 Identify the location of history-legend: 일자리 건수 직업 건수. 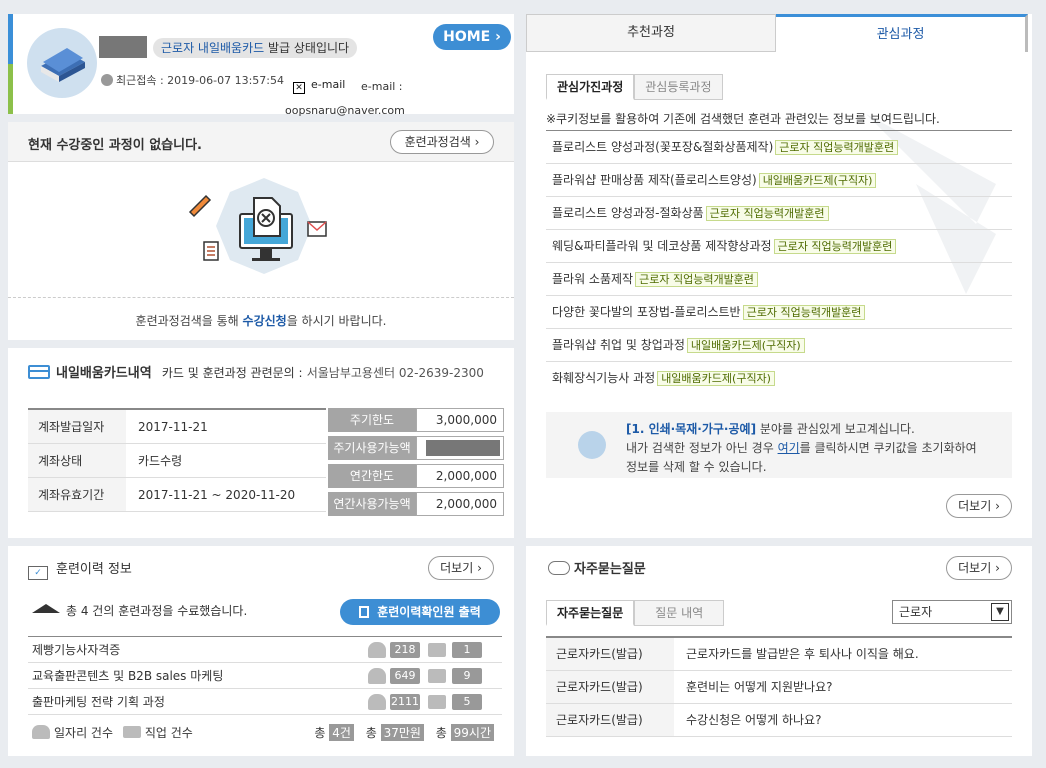
(112, 732).